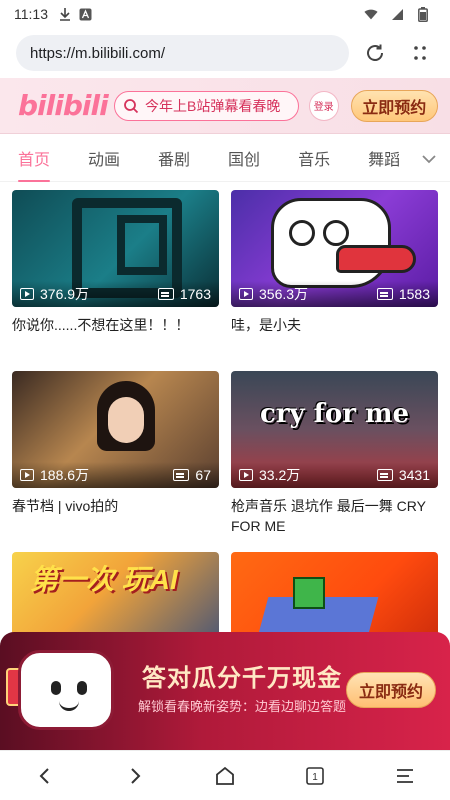 The width and height of the screenshot is (450, 800). I want to click on tab-animation: 动画, so click(104, 158).